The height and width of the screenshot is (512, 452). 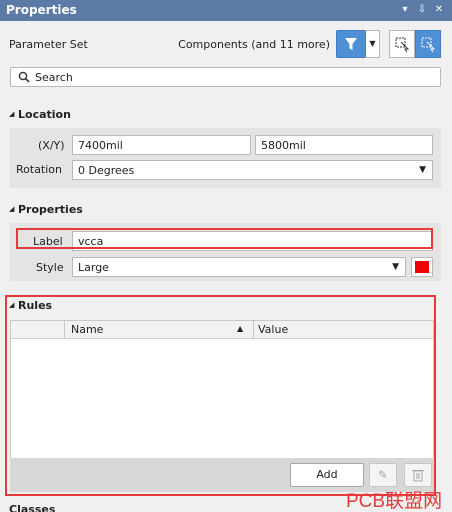 I want to click on label-highlight, so click(x=224, y=238).